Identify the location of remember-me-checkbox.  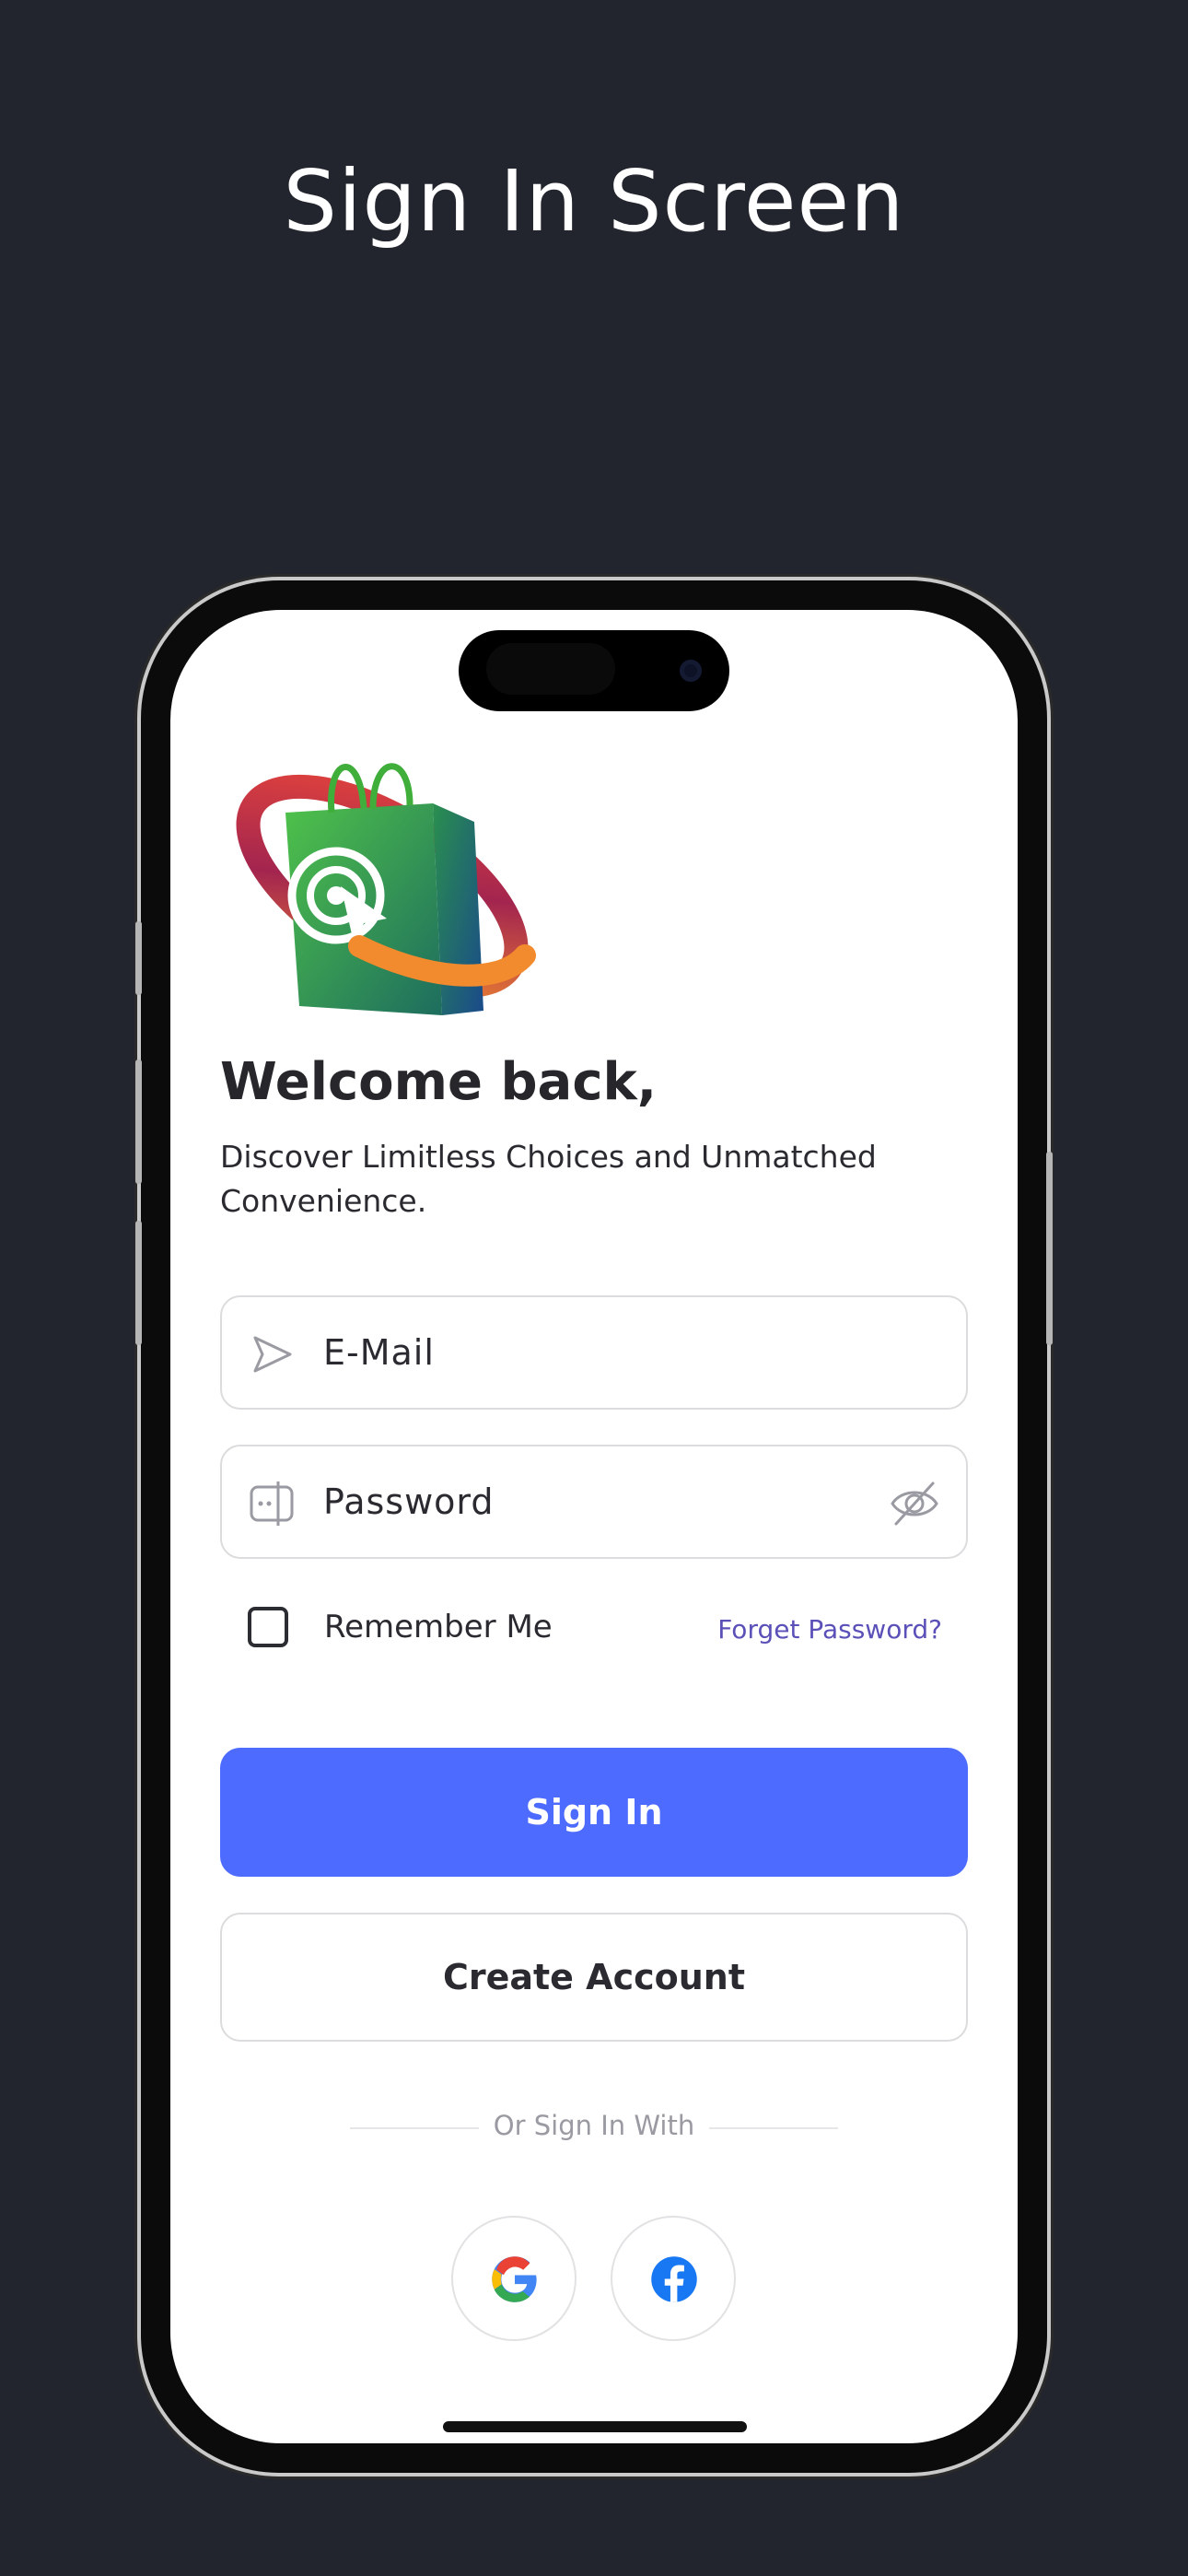
(268, 1627).